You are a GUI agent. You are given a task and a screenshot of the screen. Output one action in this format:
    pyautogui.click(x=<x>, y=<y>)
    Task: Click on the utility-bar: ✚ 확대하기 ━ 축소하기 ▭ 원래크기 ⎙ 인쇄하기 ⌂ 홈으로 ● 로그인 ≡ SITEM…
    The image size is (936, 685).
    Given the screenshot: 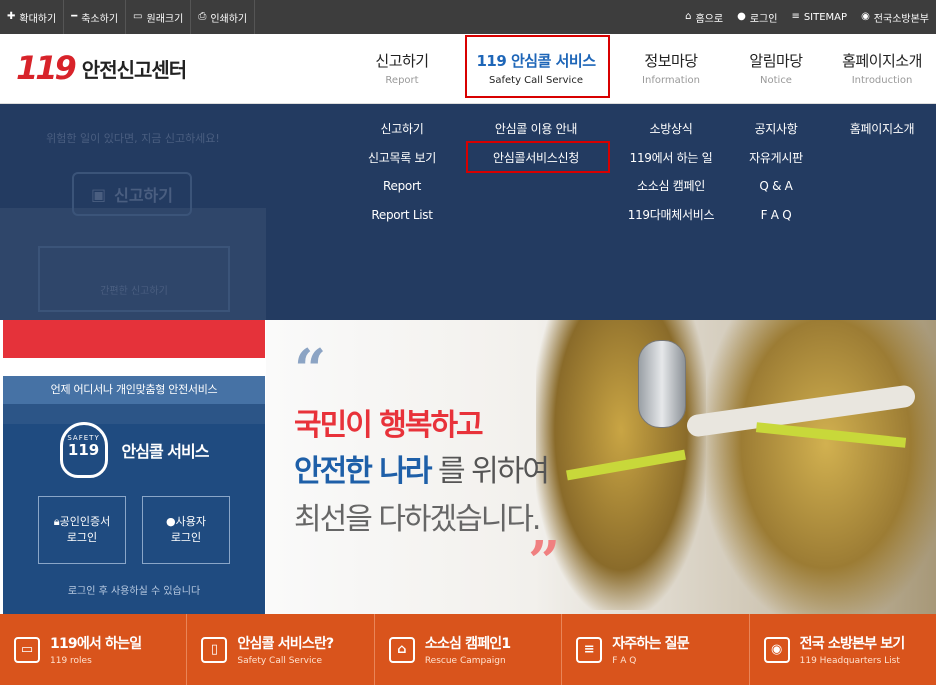 What is the action you would take?
    pyautogui.click(x=468, y=17)
    